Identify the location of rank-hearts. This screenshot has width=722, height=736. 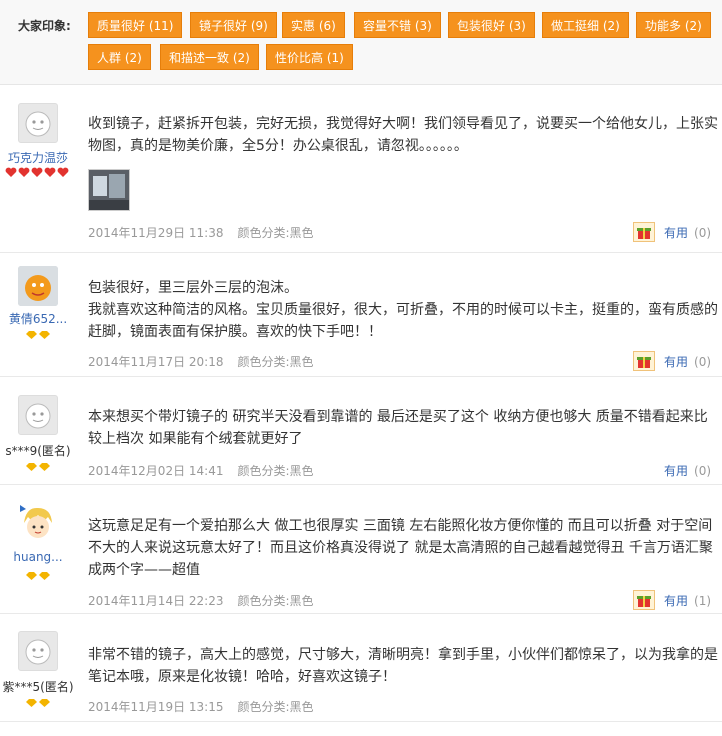
(38, 172).